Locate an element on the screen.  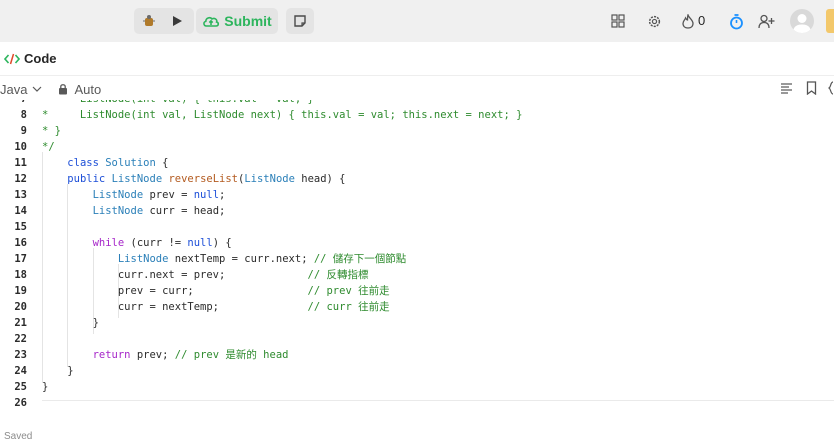
code-token: Solution is located at coordinates (130, 163).